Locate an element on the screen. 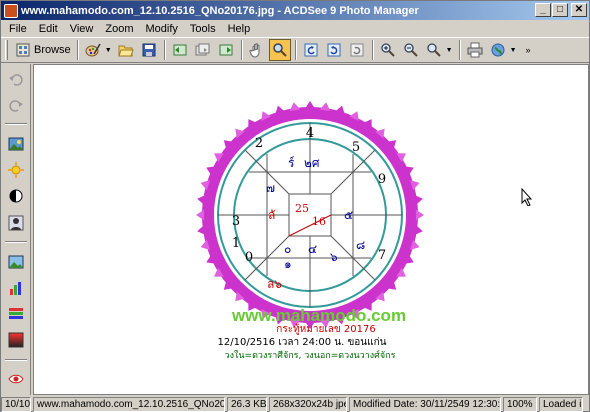  zoom-in-button is located at coordinates (388, 50).